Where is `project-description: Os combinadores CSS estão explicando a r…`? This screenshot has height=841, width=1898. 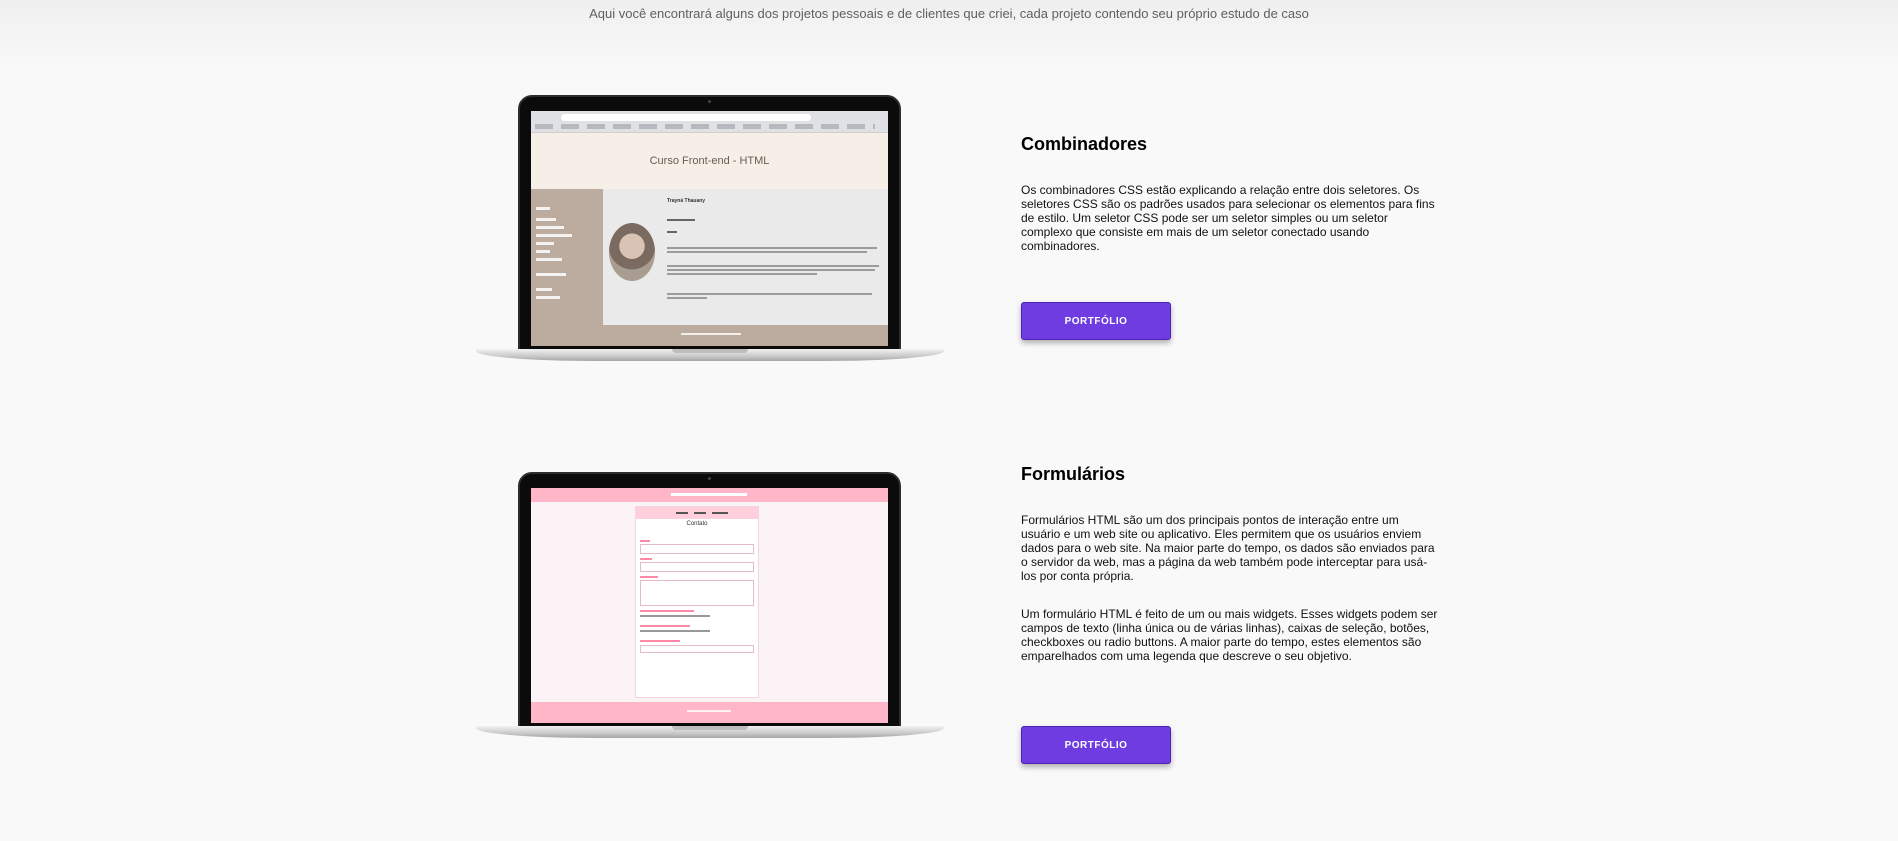 project-description: Os combinadores CSS estão explicando a r… is located at coordinates (1228, 218).